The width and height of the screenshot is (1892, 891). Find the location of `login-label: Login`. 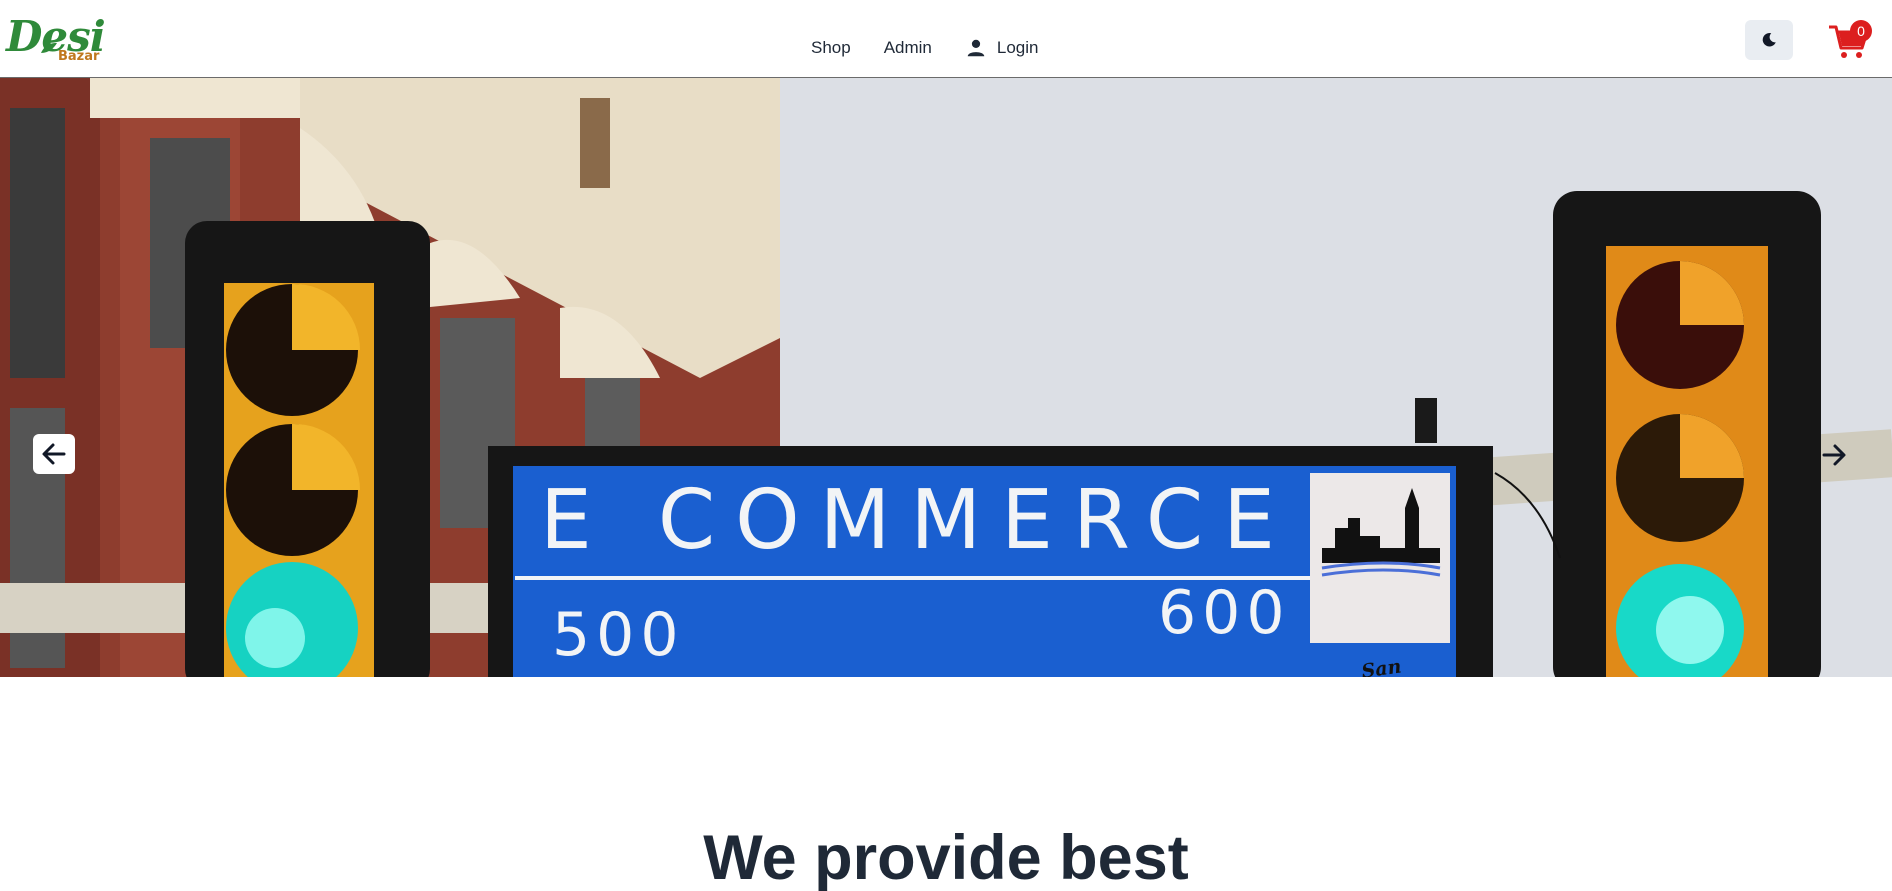

login-label: Login is located at coordinates (1017, 47).